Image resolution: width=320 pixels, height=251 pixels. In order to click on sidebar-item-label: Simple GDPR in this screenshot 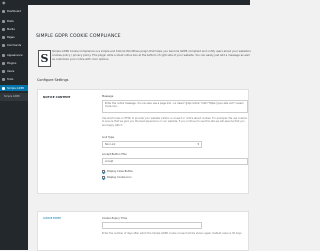, I will do `click(16, 88)`.